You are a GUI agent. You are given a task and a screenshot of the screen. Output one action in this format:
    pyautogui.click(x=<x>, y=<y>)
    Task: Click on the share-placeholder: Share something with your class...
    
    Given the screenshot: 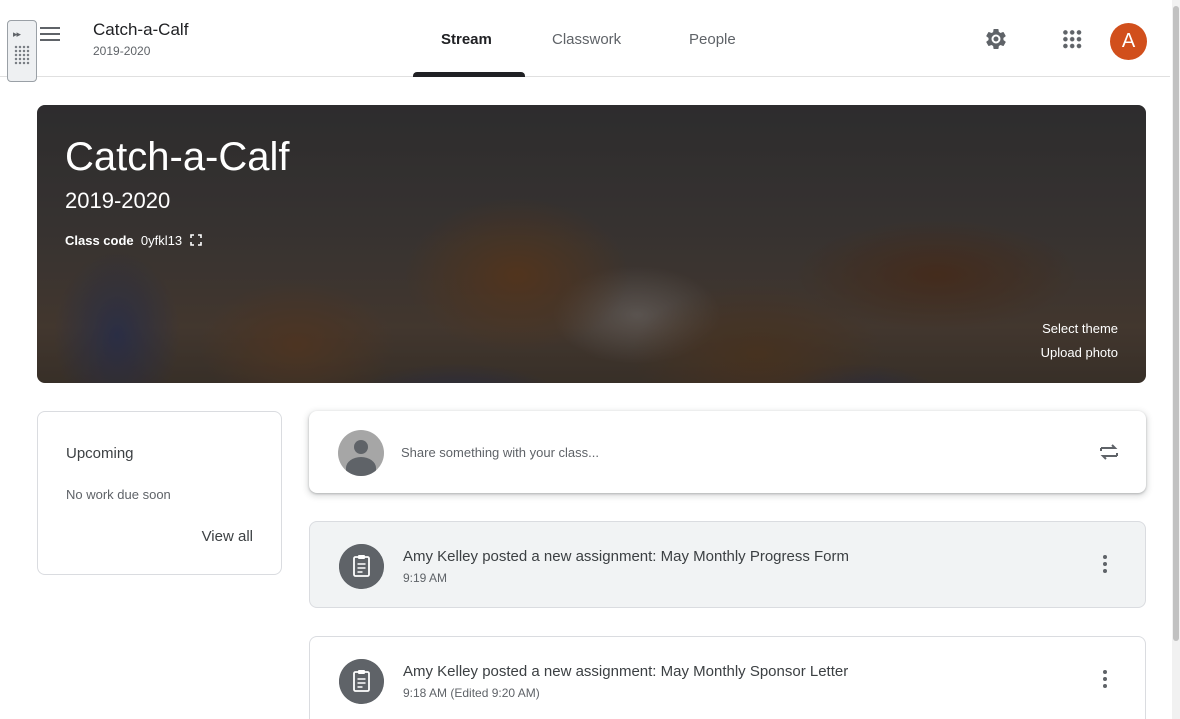 What is the action you would take?
    pyautogui.click(x=500, y=452)
    